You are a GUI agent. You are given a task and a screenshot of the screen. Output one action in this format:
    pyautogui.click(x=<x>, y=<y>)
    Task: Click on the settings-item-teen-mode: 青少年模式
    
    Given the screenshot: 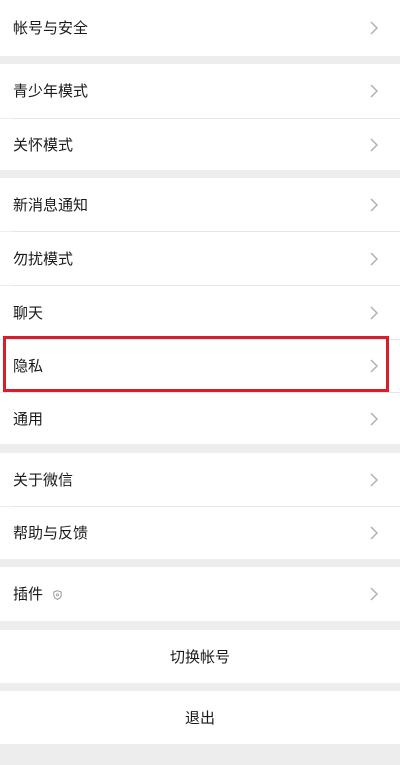 What is the action you would take?
    pyautogui.click(x=200, y=91)
    